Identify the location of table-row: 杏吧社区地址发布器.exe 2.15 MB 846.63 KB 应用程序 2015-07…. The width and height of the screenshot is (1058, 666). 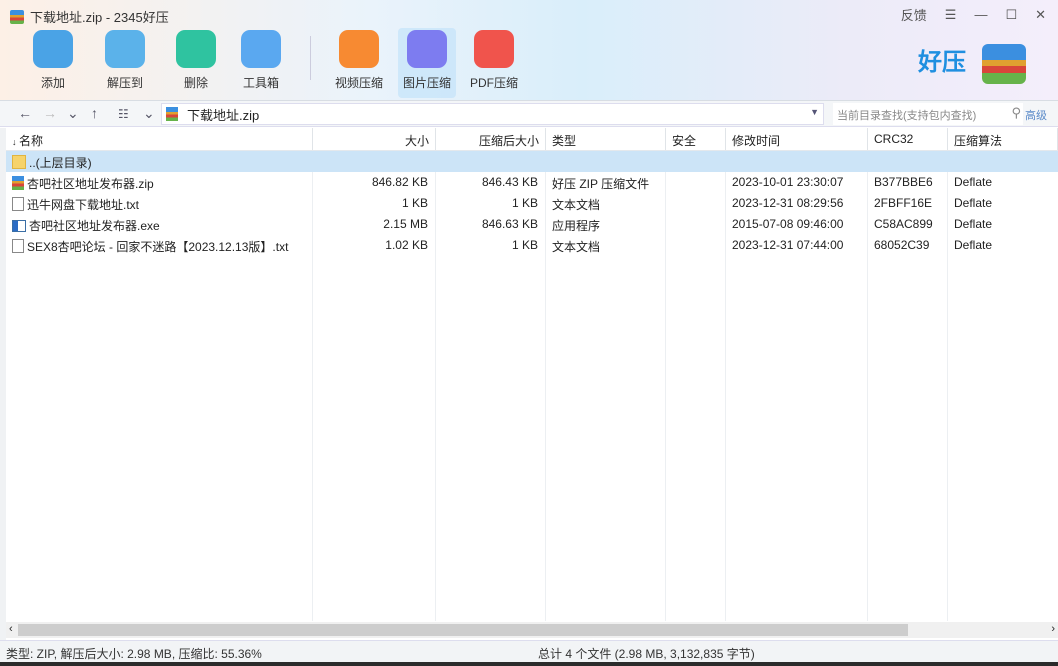
(532, 224).